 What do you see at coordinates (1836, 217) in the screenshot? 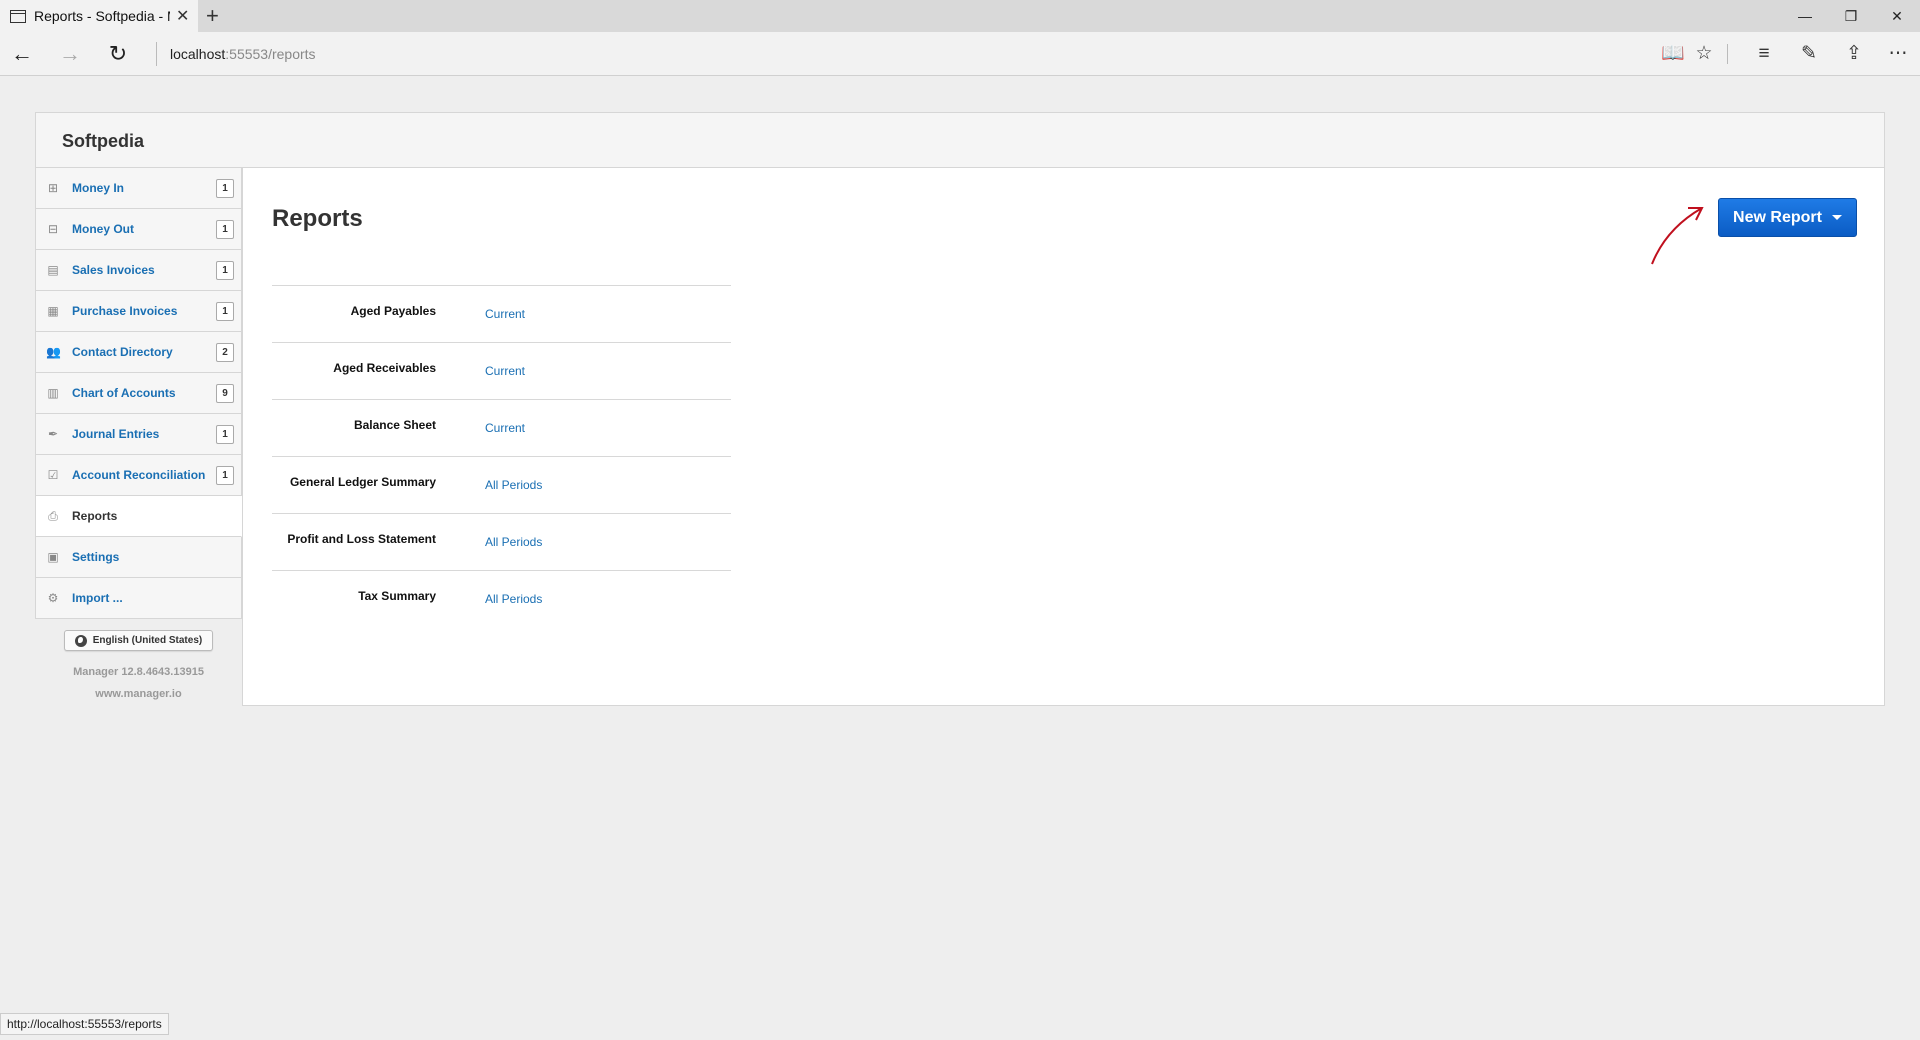
I see `caret-down-icon` at bounding box center [1836, 217].